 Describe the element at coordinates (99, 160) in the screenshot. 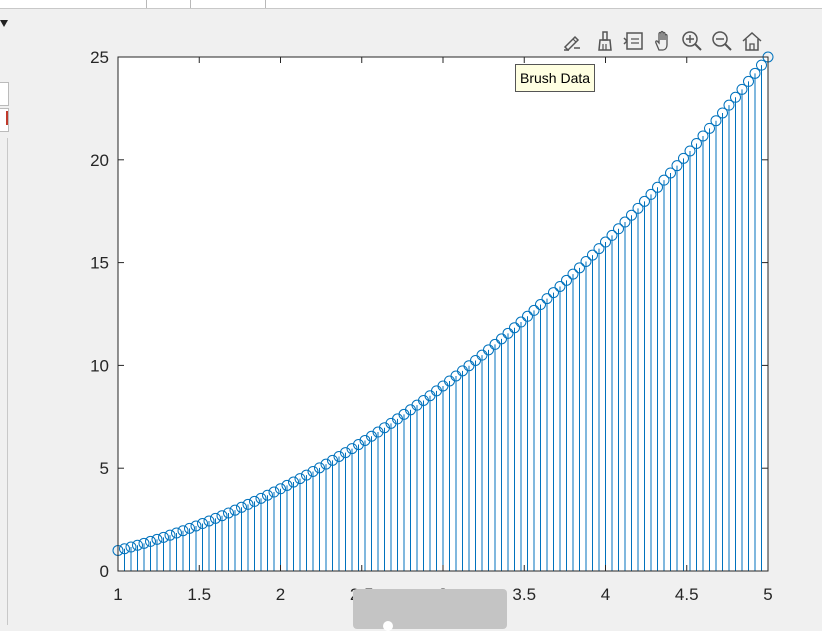

I see `y-tick-label: 20` at that location.